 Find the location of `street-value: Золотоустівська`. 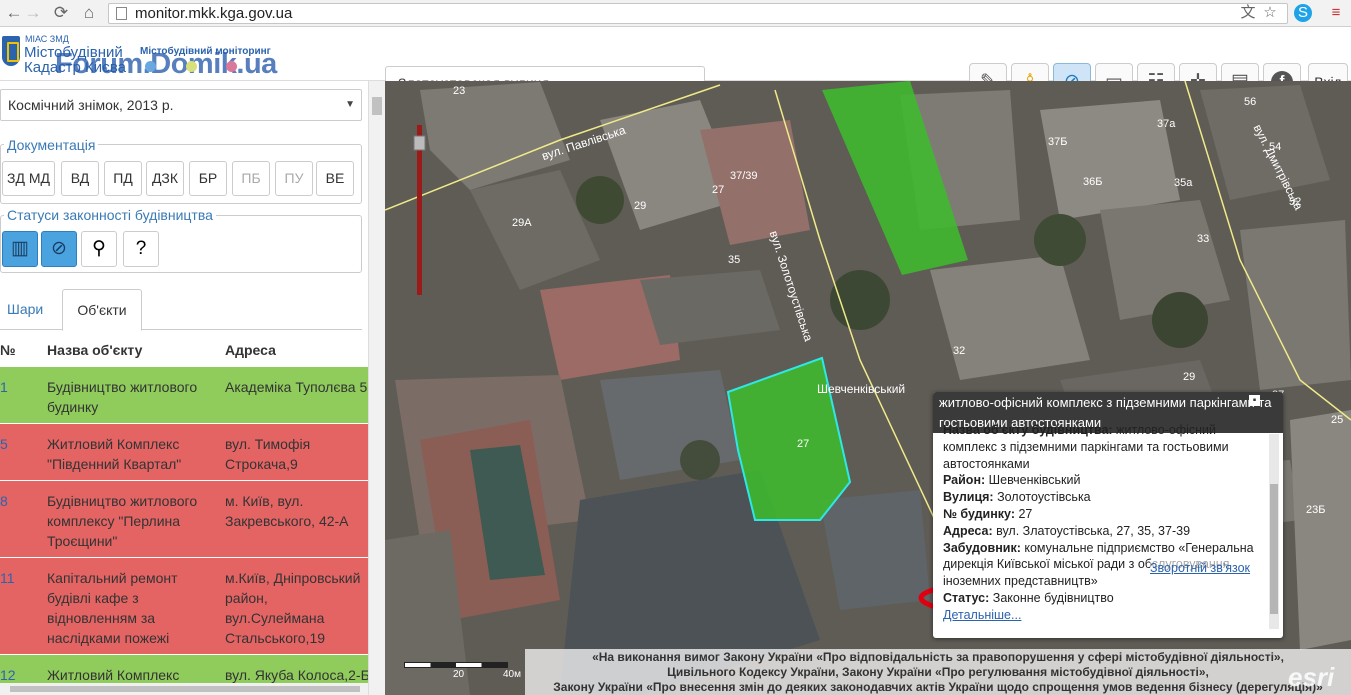

street-value: Золотоустівська is located at coordinates (1044, 497).